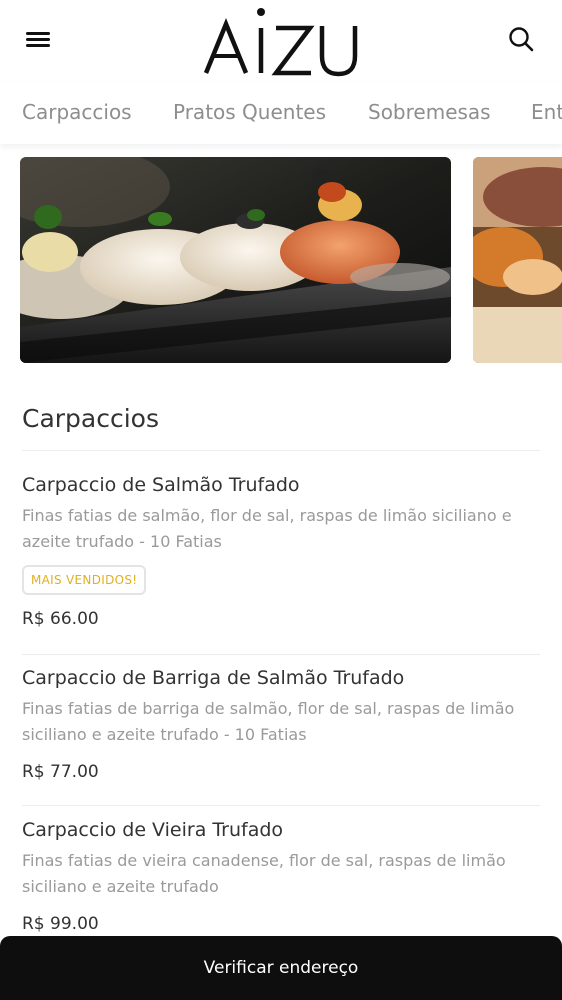 The height and width of the screenshot is (1000, 562). What do you see at coordinates (213, 678) in the screenshot?
I see `item-name: Carpaccio de Barriga de Salmão Trufado` at bounding box center [213, 678].